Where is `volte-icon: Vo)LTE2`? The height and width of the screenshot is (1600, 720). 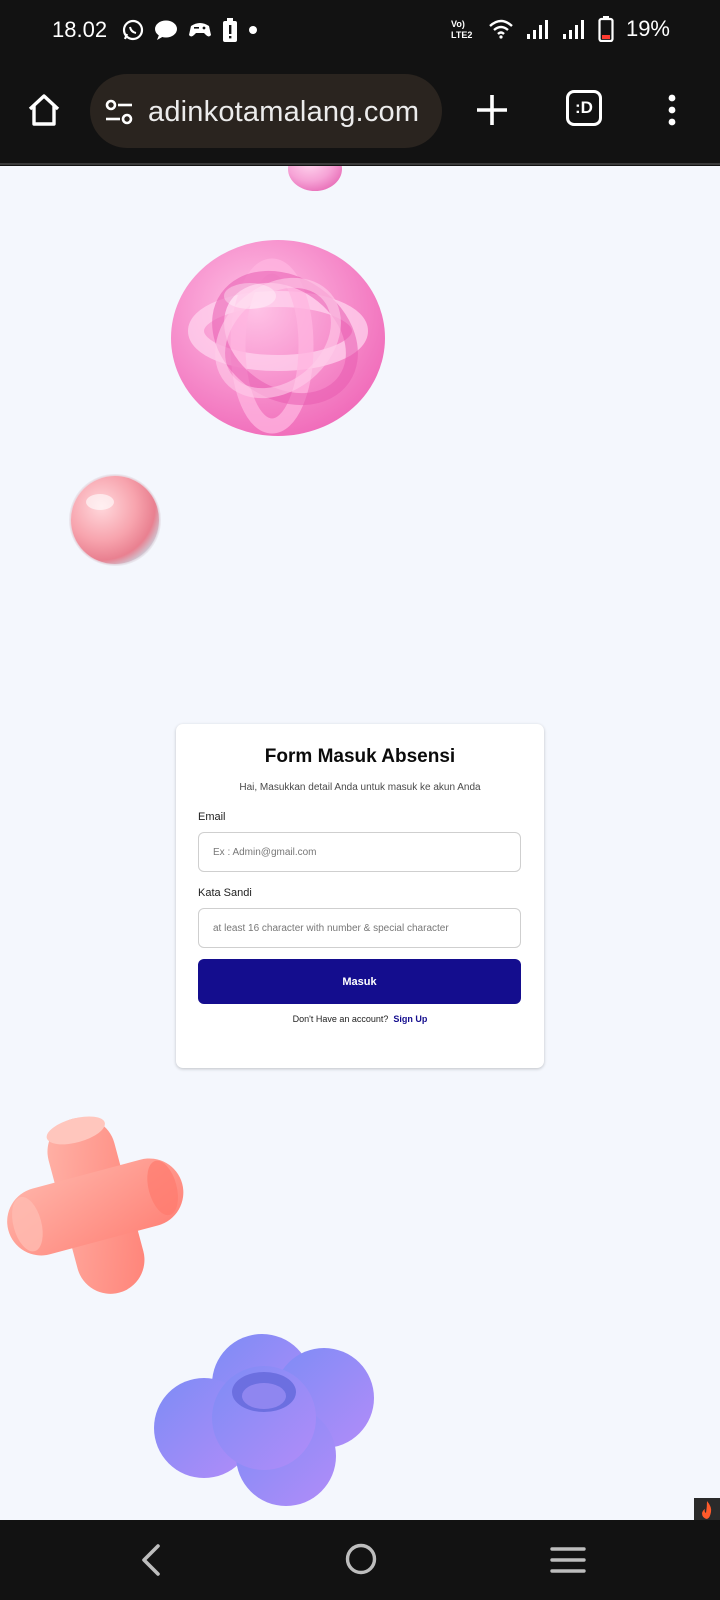 volte-icon: Vo)LTE2 is located at coordinates (461, 29).